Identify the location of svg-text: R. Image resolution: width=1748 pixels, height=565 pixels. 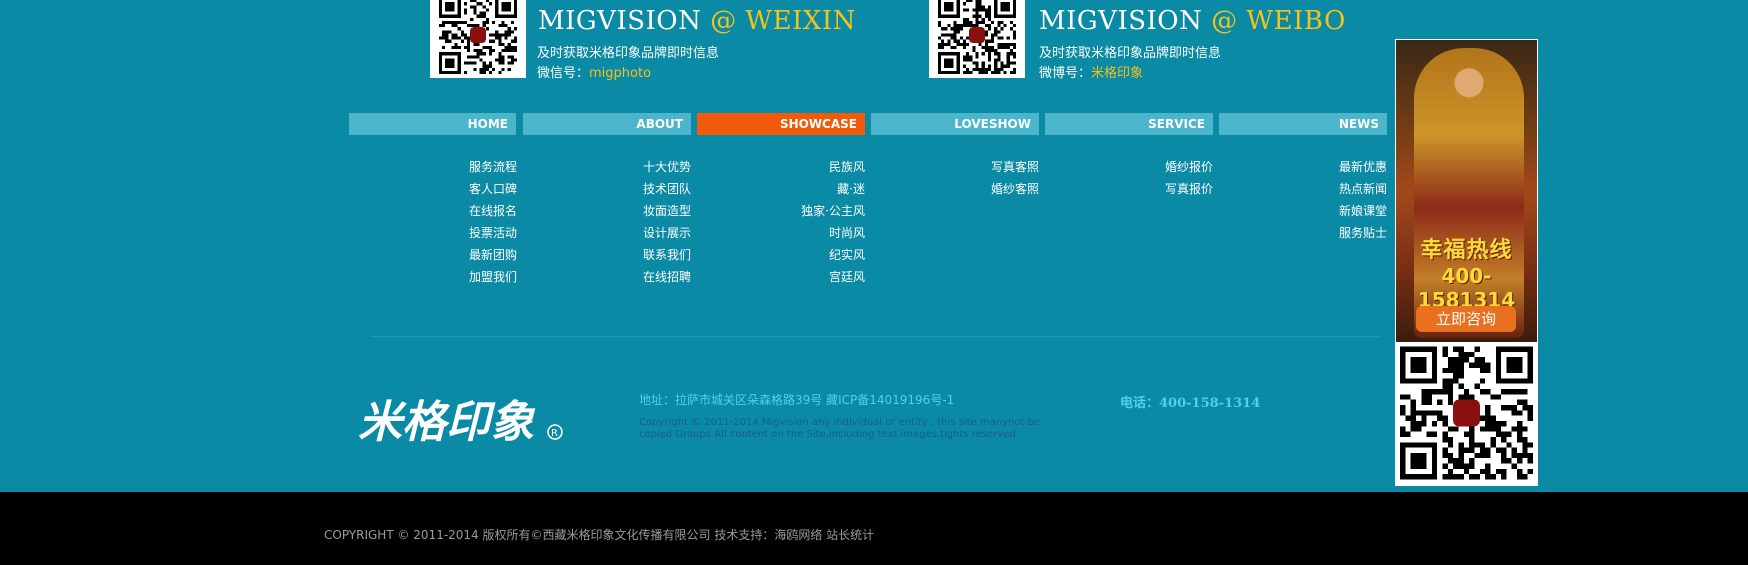
(554, 433).